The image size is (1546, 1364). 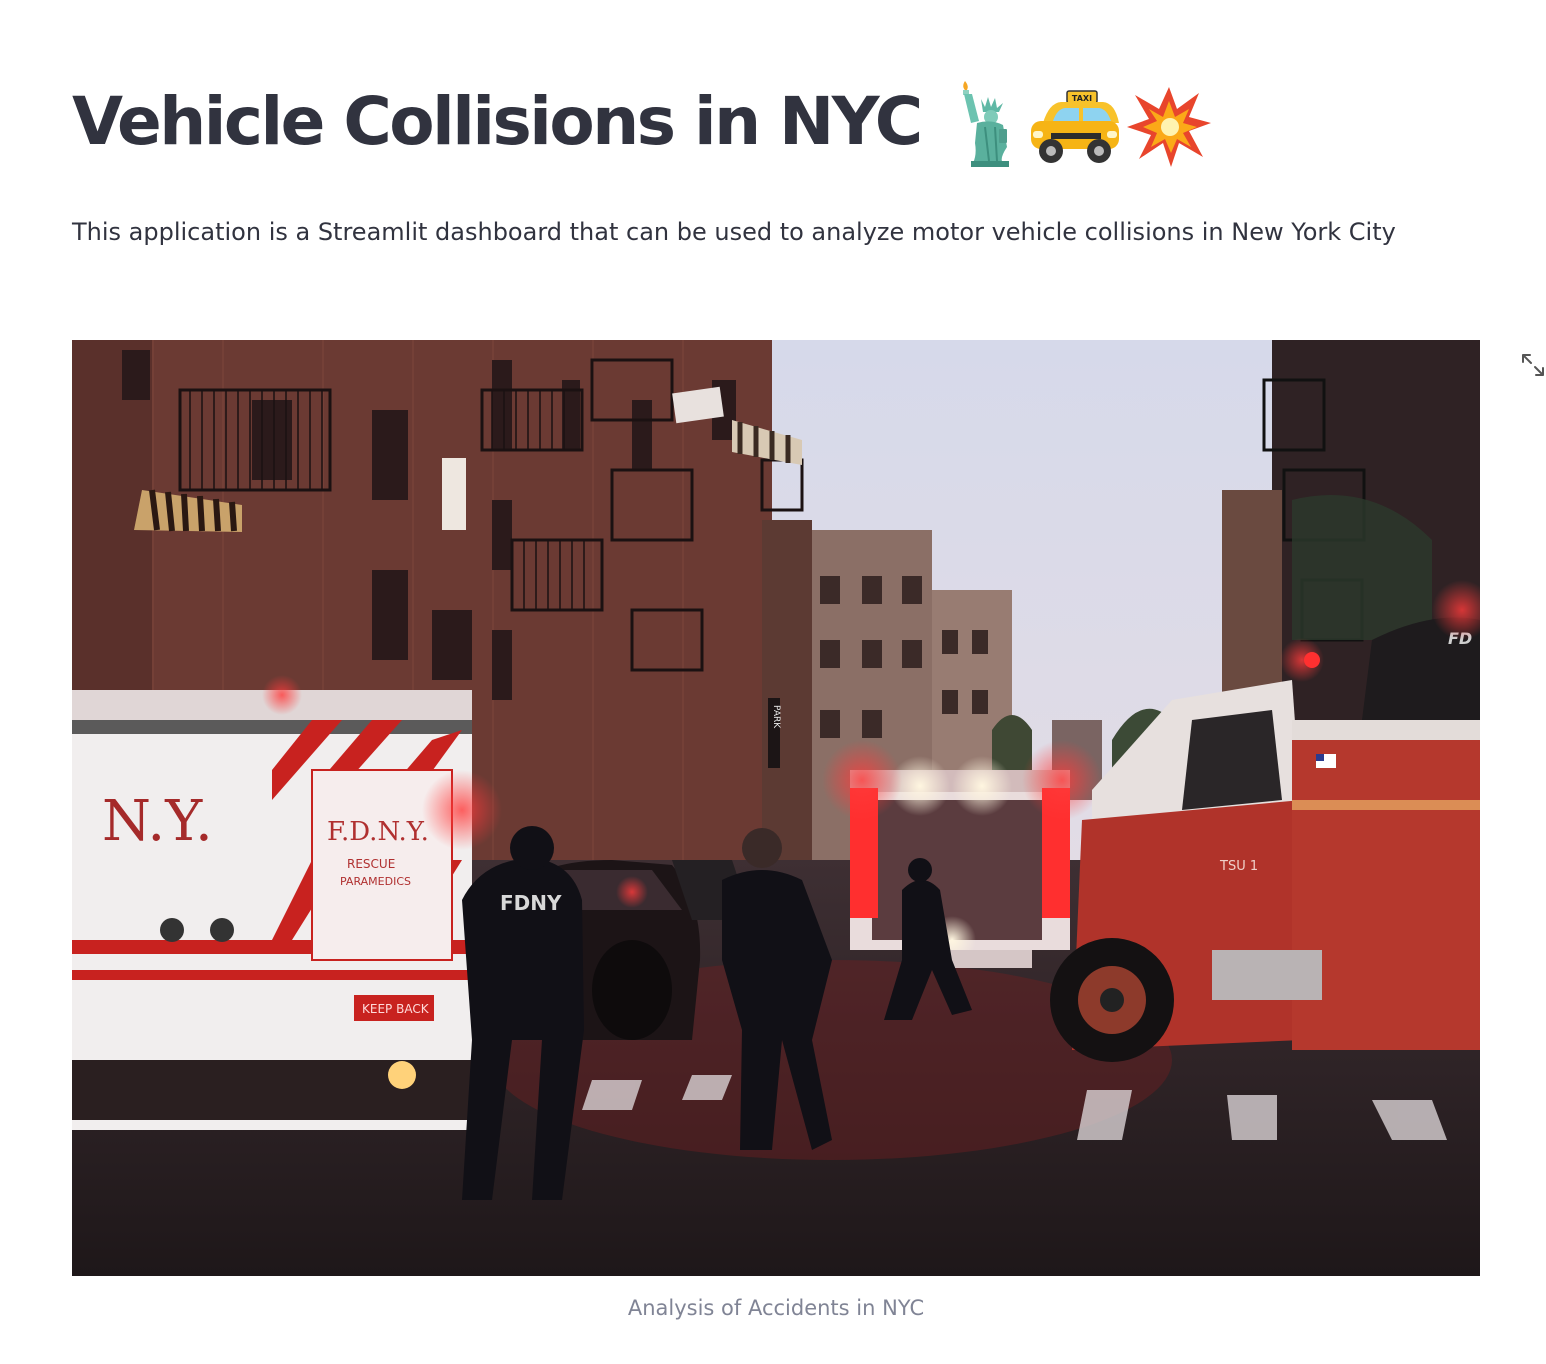 What do you see at coordinates (776, 1308) in the screenshot?
I see `image-caption: Analysis of Accidents in NYC` at bounding box center [776, 1308].